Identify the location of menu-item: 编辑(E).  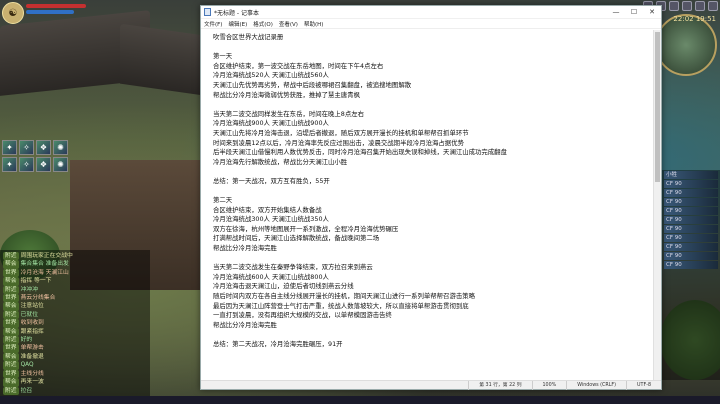
(237, 24).